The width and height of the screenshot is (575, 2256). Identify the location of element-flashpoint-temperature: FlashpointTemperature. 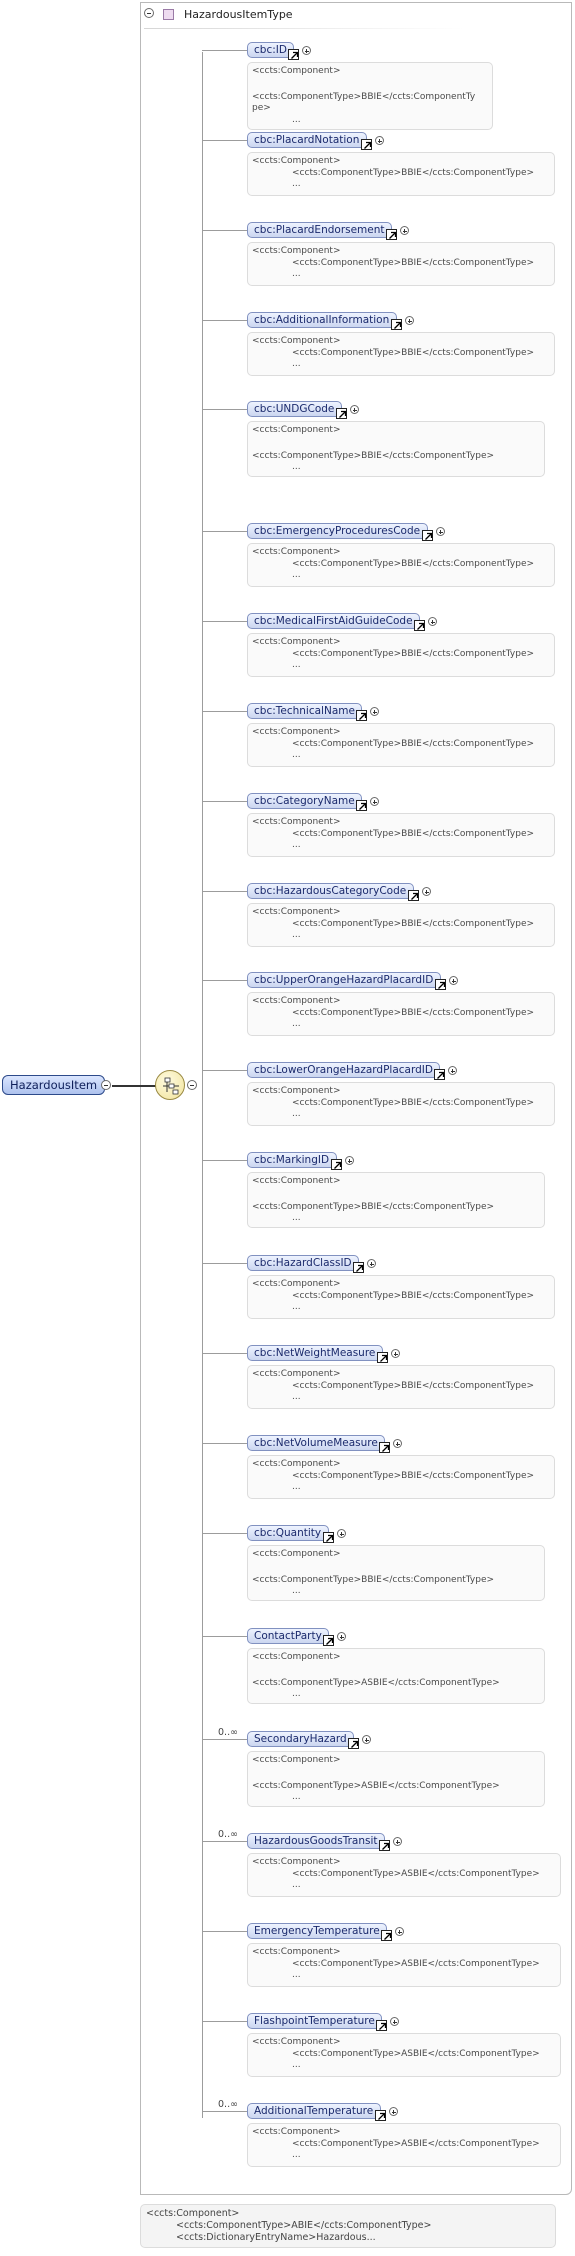
(314, 2021).